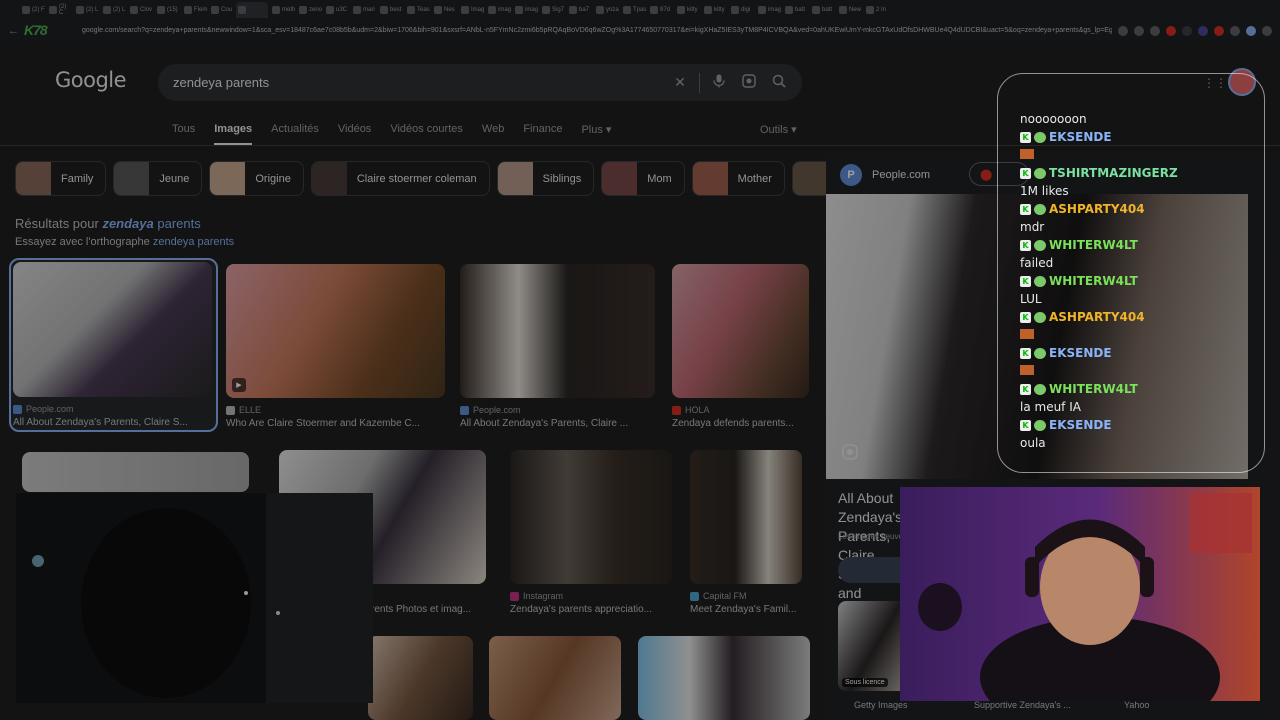 Image resolution: width=1280 pixels, height=720 pixels. Describe the element at coordinates (252, 10) in the screenshot. I see `browser-tab` at that location.